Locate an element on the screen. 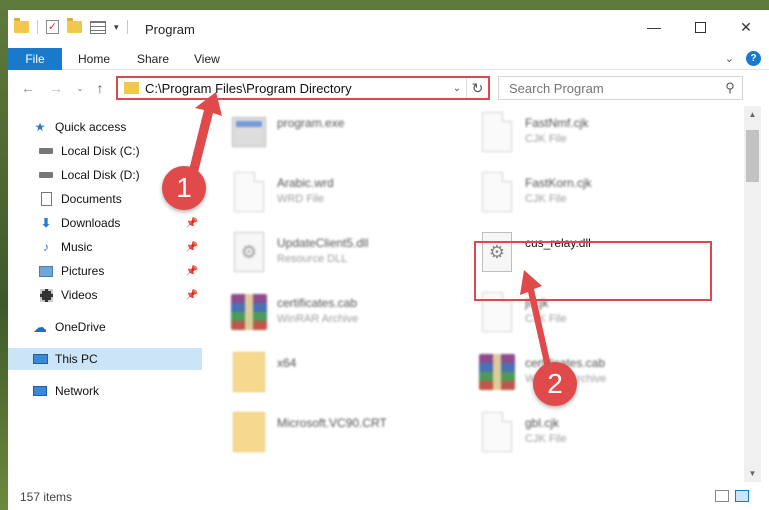  search-box: ⚲ is located at coordinates (620, 88).